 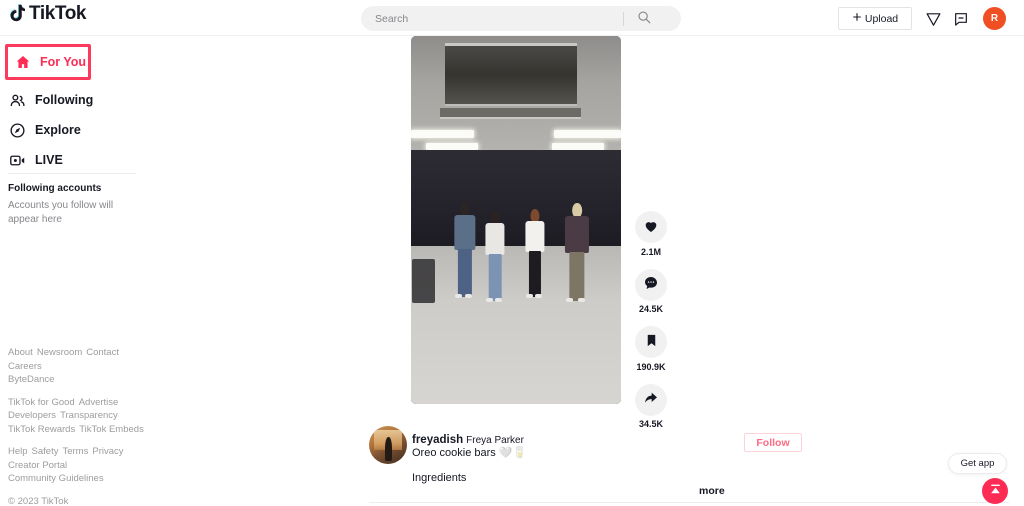 I want to click on creator-avatar, so click(x=388, y=445).